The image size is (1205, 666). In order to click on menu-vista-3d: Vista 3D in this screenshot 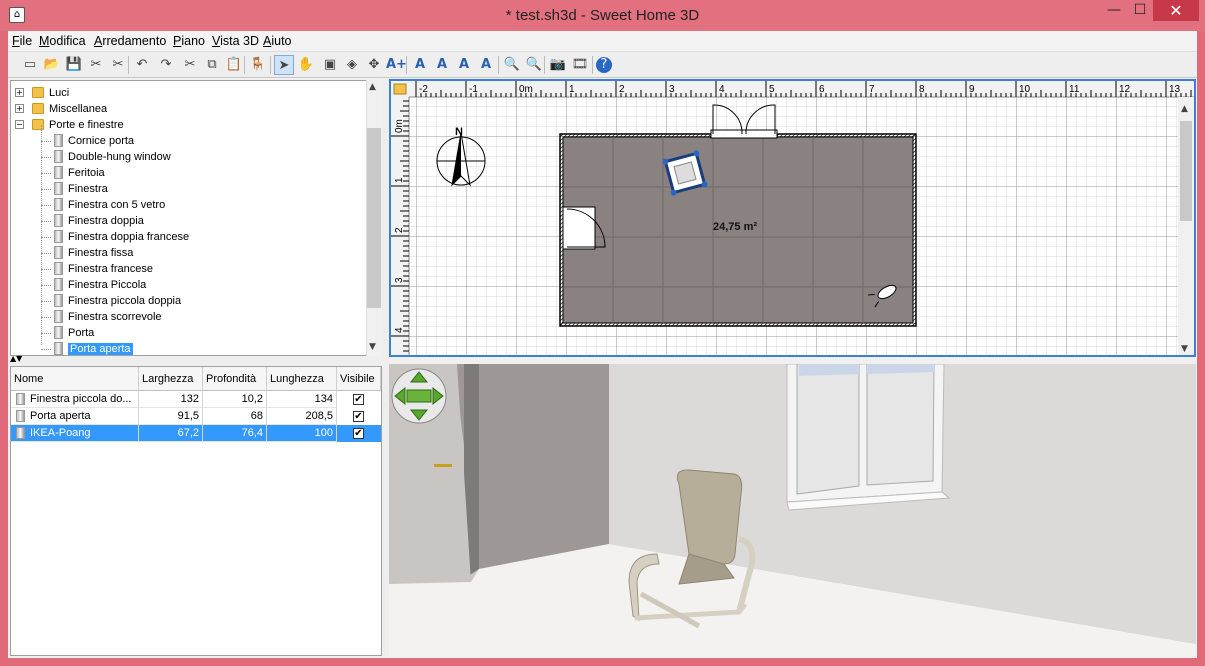, I will do `click(235, 41)`.